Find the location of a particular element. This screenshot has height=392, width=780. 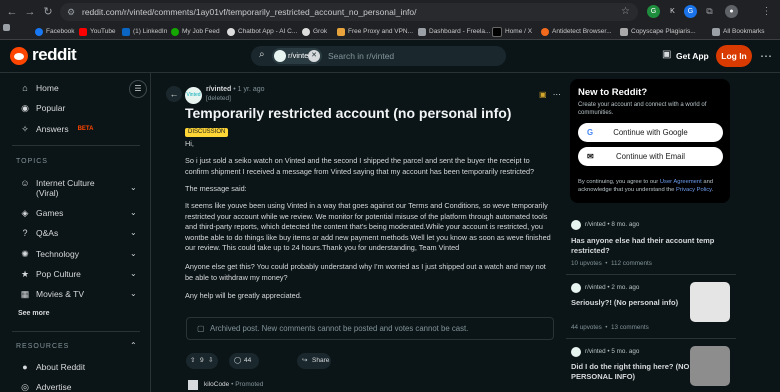

share-label: Share is located at coordinates (321, 360).